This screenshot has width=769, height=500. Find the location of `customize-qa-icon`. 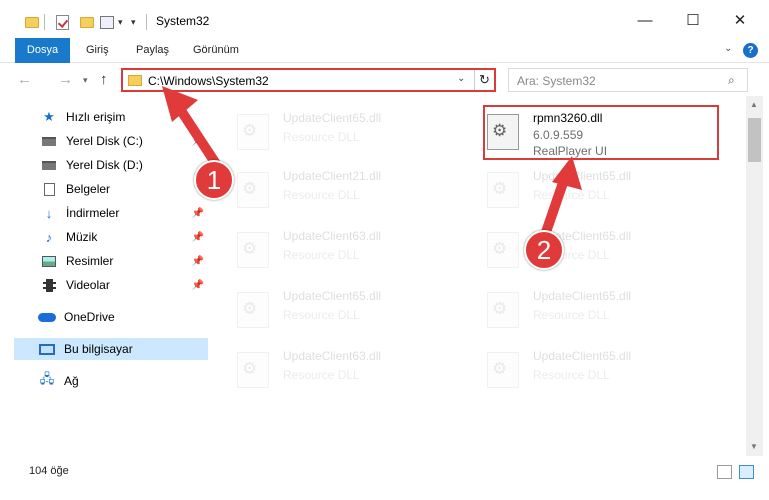

customize-qa-icon is located at coordinates (107, 22).